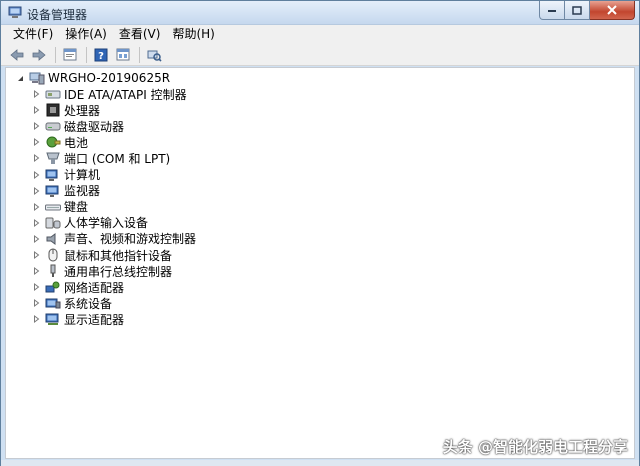 Image resolution: width=640 pixels, height=466 pixels. I want to click on help-icon: ?, so click(101, 55).